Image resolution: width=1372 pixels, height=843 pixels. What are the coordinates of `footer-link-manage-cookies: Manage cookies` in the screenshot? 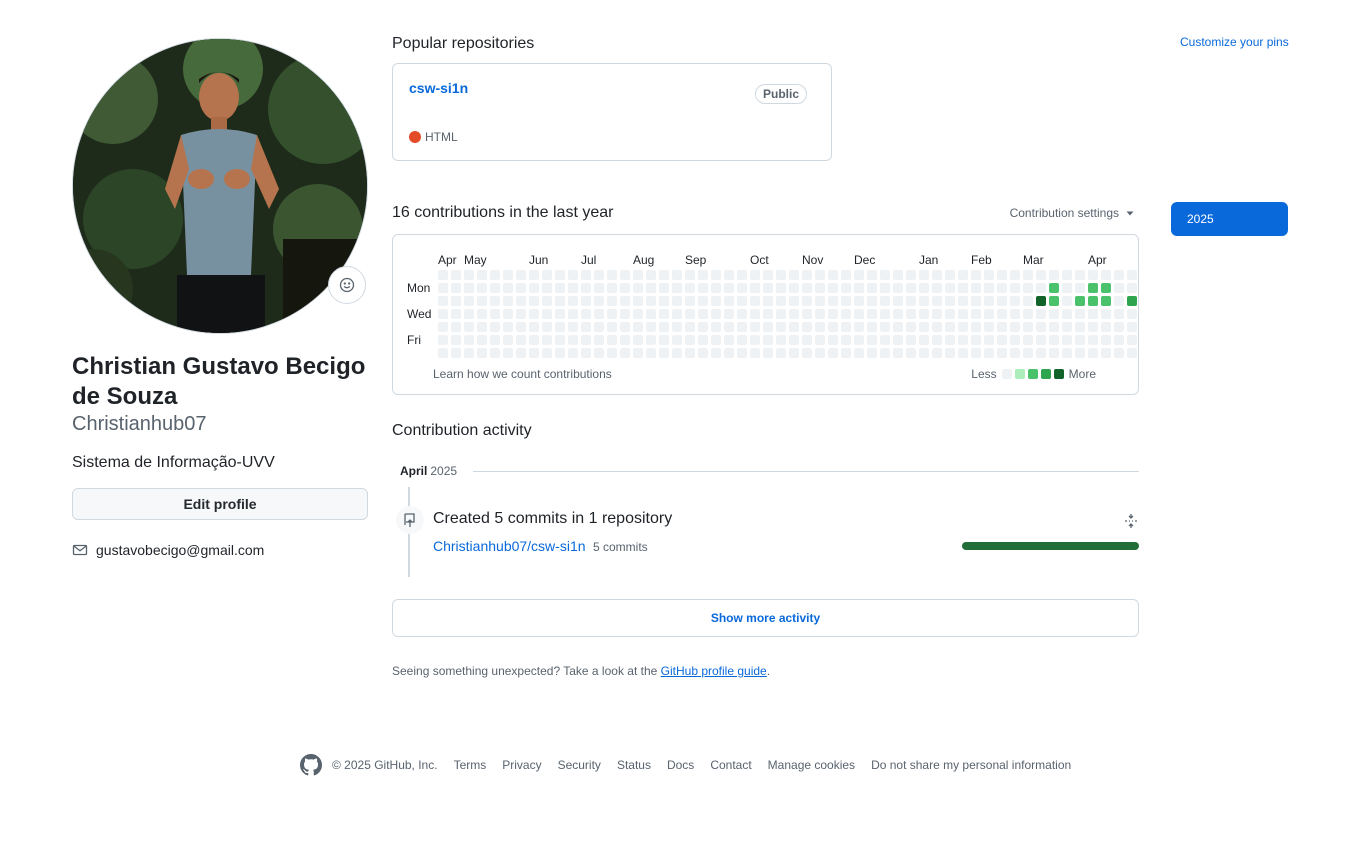 It's located at (811, 765).